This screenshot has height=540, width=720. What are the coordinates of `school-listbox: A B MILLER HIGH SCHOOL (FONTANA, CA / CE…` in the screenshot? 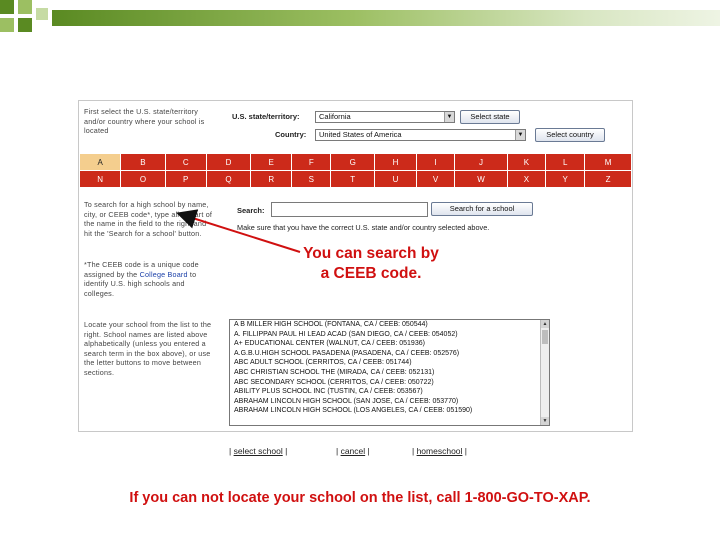 It's located at (389, 372).